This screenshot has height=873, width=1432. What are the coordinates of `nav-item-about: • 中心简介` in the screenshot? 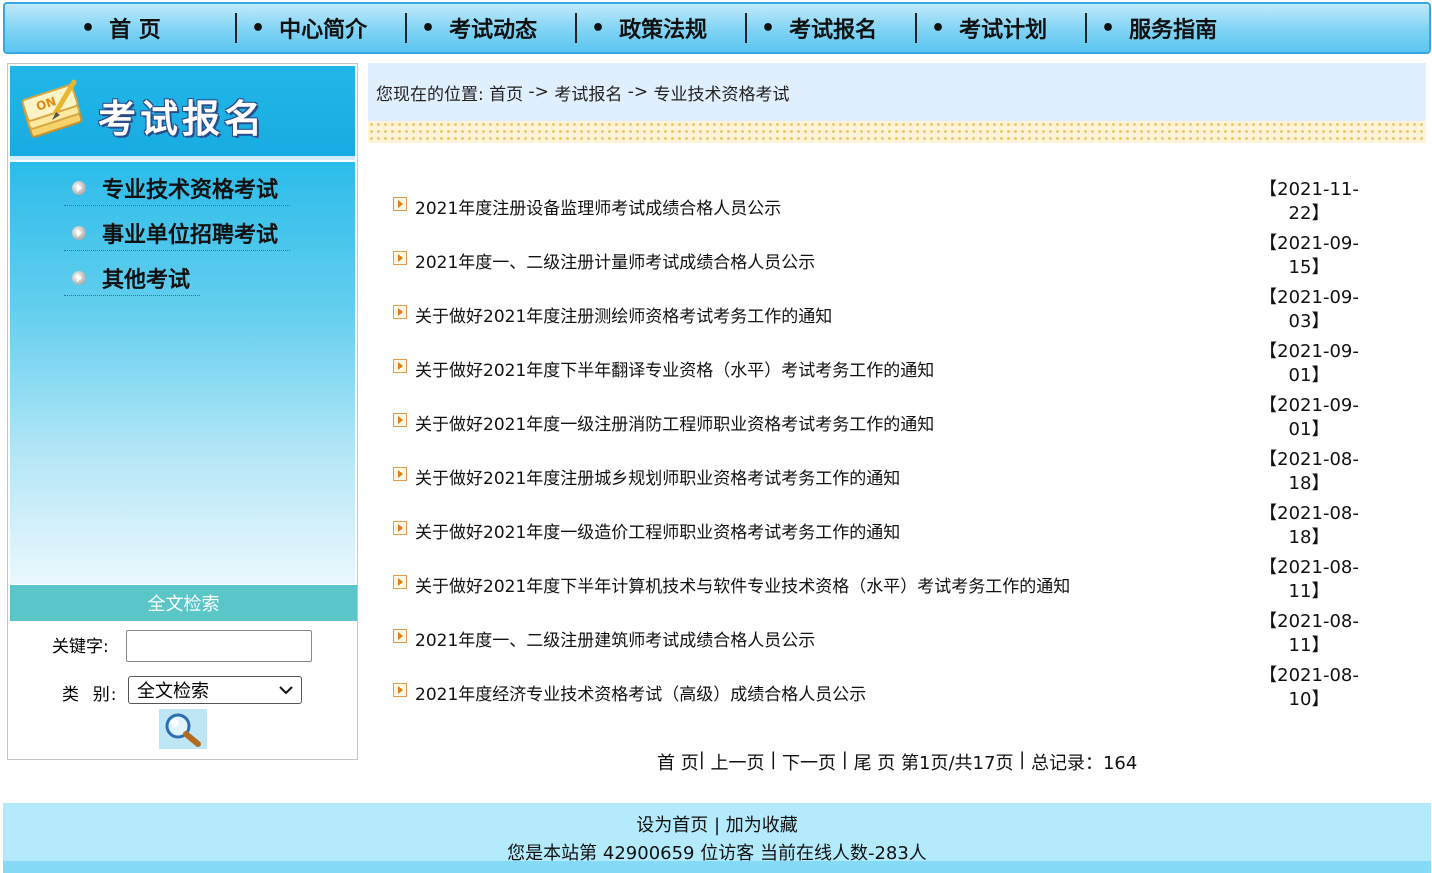 It's located at (321, 28).